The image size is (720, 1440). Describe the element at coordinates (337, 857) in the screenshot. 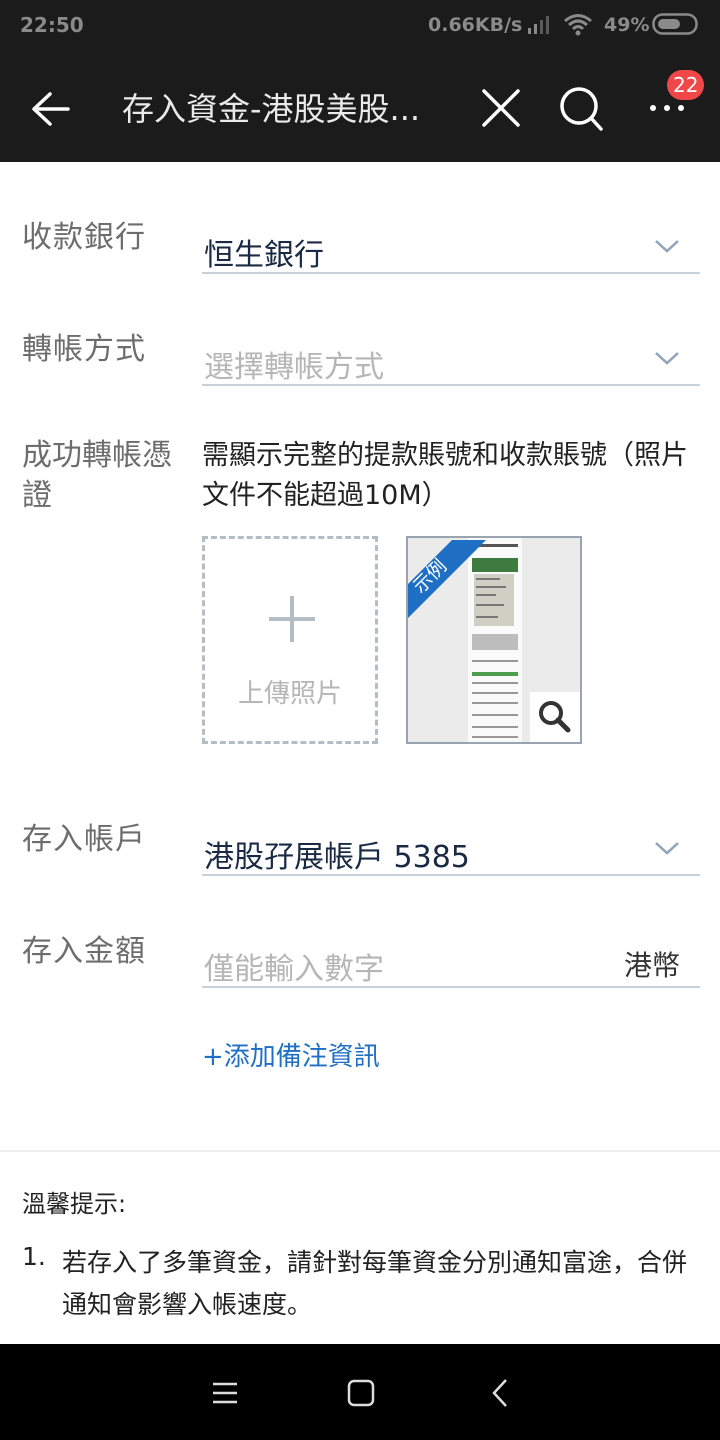

I see `account-value: 港股孖展帳戶 5385` at that location.